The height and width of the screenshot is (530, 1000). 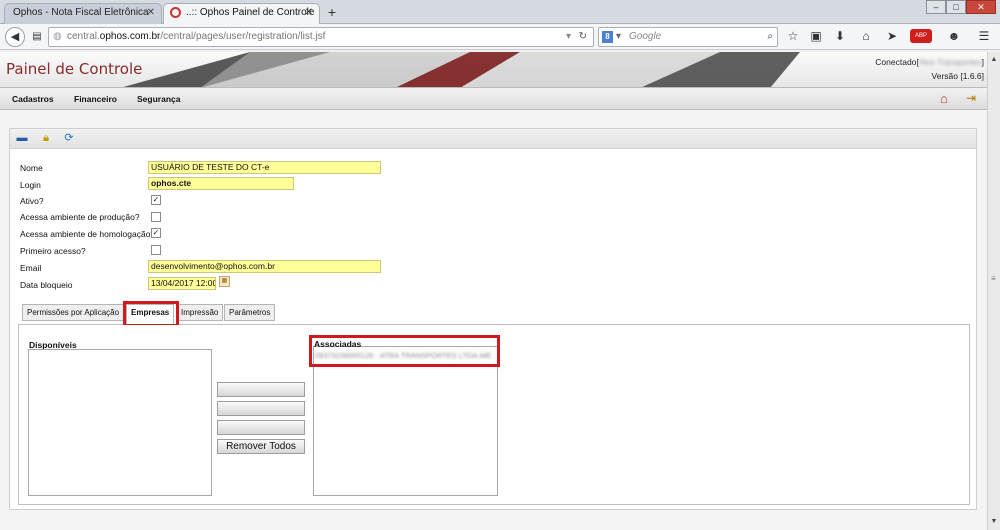 What do you see at coordinates (583, 37) in the screenshot?
I see `reload-icon: ↻` at bounding box center [583, 37].